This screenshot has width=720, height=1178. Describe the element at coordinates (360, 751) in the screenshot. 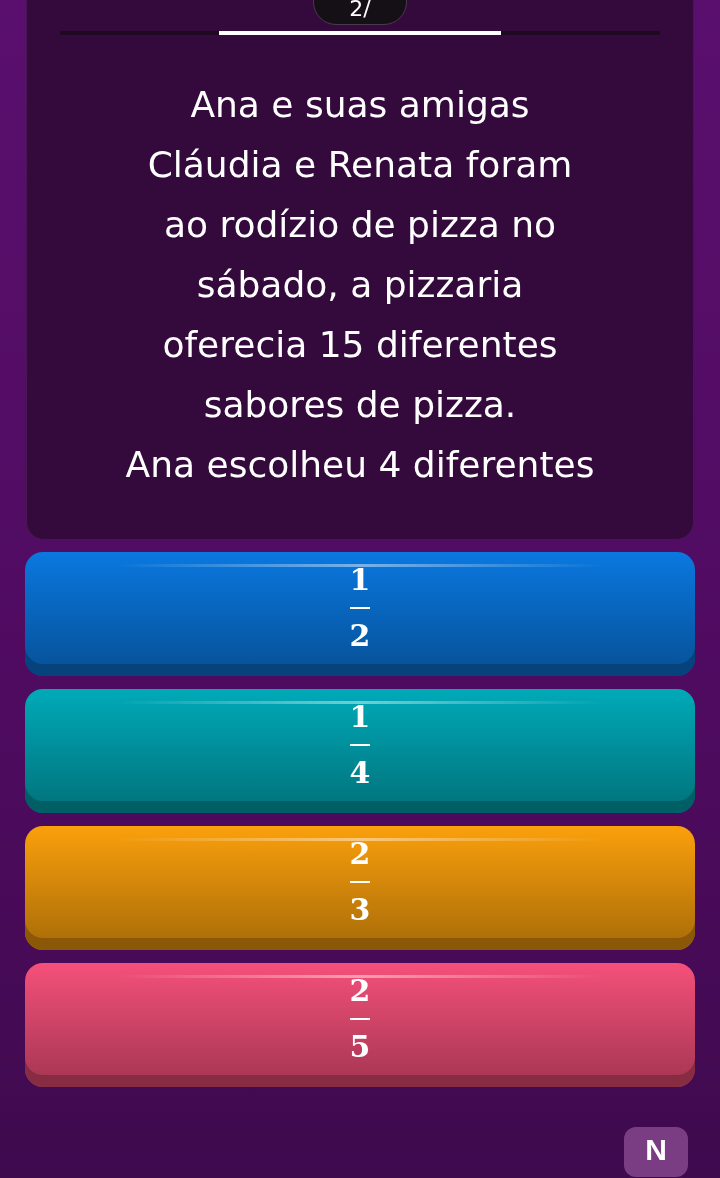

I see `answer-button: 1 4` at that location.